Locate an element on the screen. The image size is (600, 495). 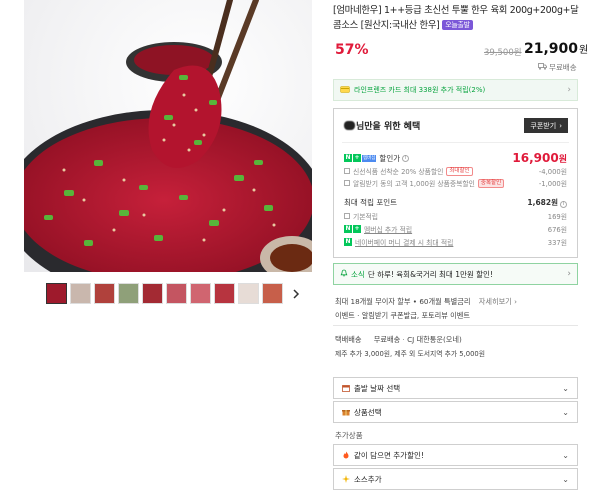
benefit-sale-price-value: 16,900 is located at coordinates (535, 158).